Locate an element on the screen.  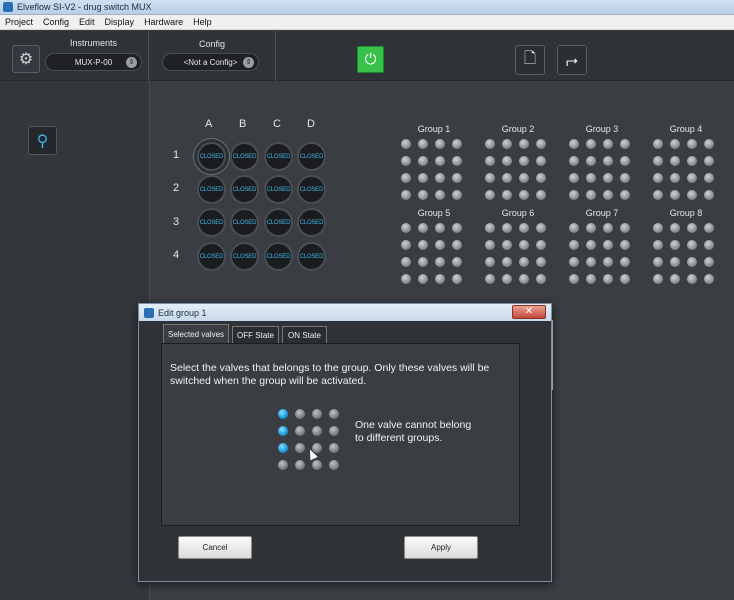
config-label: Config is located at coordinates (212, 44).